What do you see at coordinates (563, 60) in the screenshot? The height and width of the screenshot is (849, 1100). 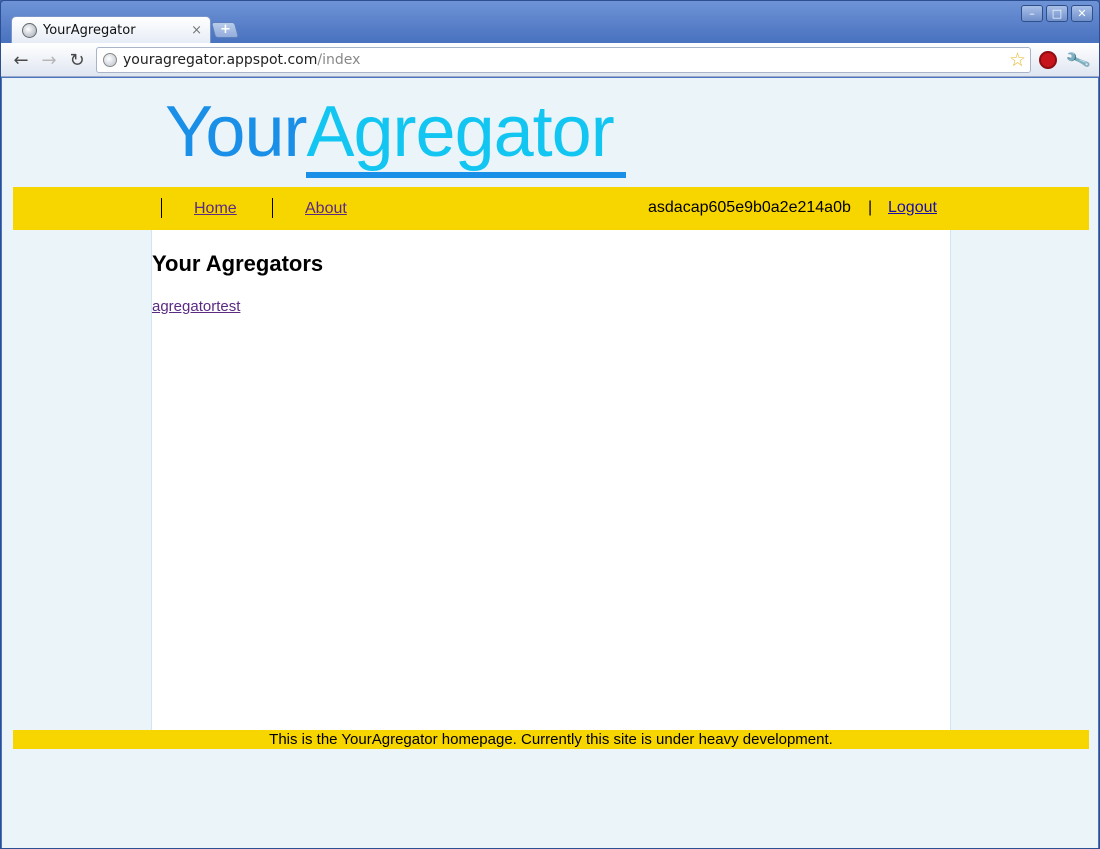 I see `address-bar: youragregator.appspot.com/index ☆` at bounding box center [563, 60].